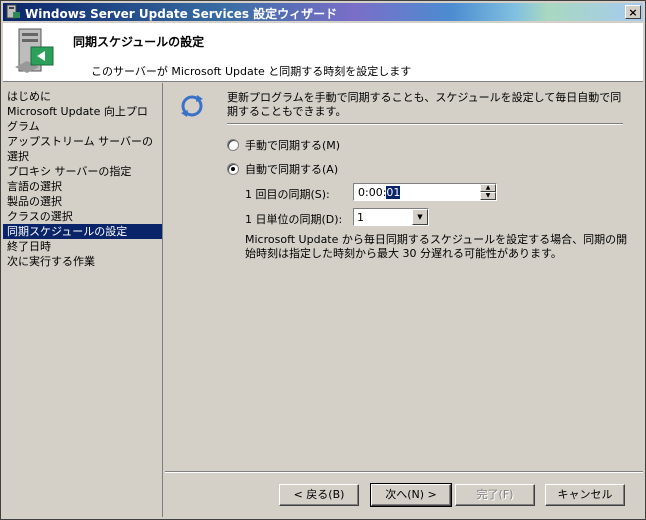  I want to click on finish-button: 完了(F), so click(495, 495).